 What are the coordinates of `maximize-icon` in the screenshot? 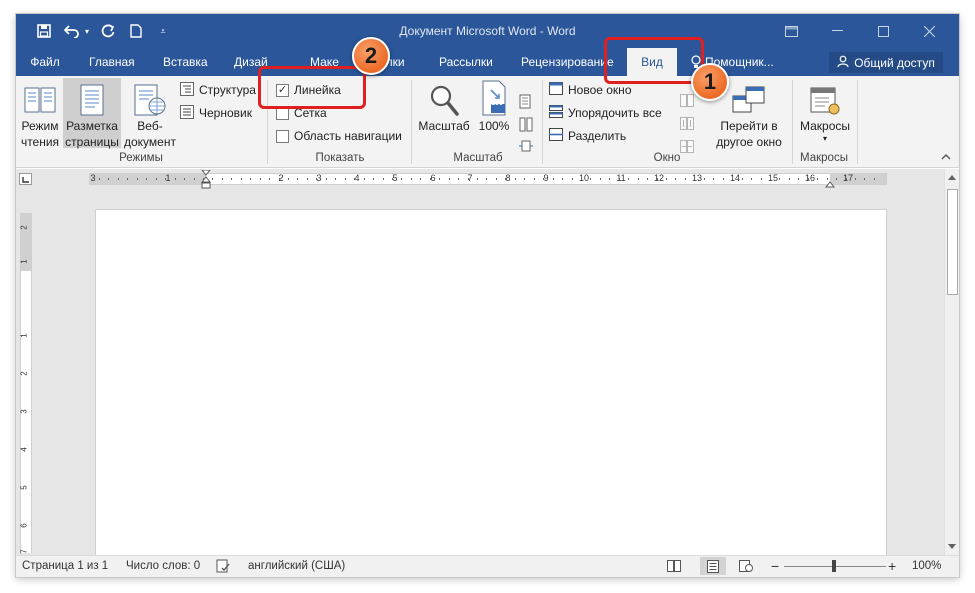 It's located at (883, 31).